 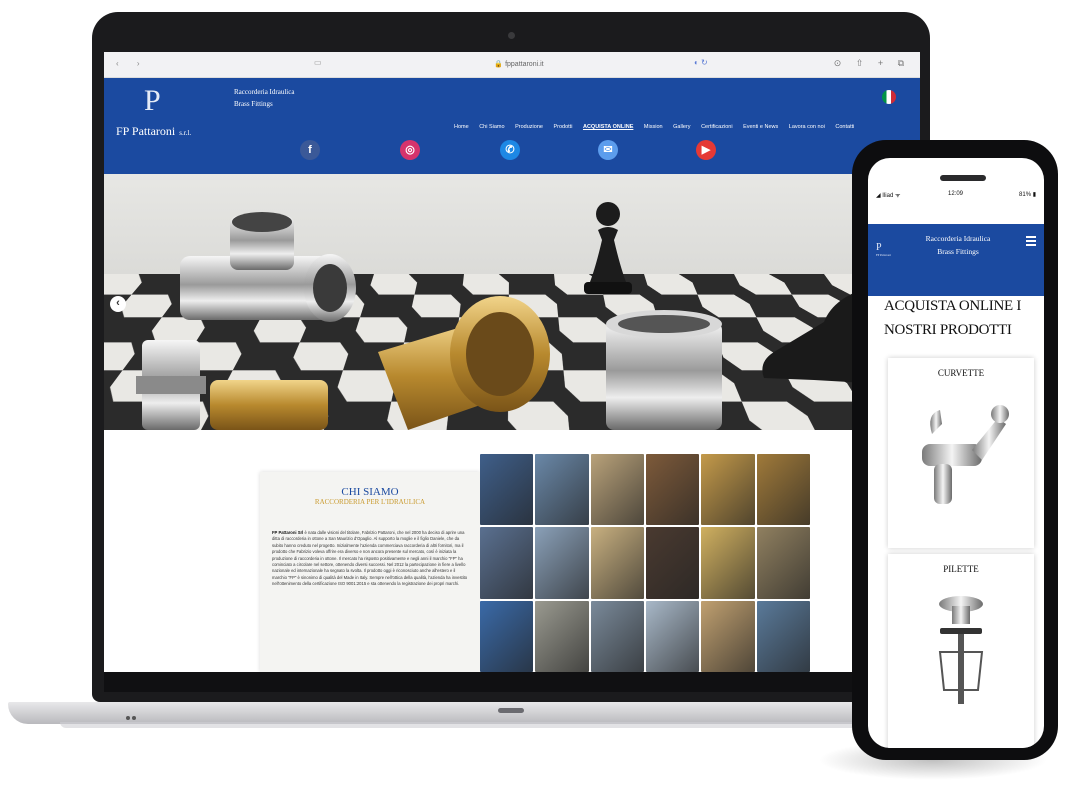 I want to click on instagram-icon: ◎, so click(x=410, y=150).